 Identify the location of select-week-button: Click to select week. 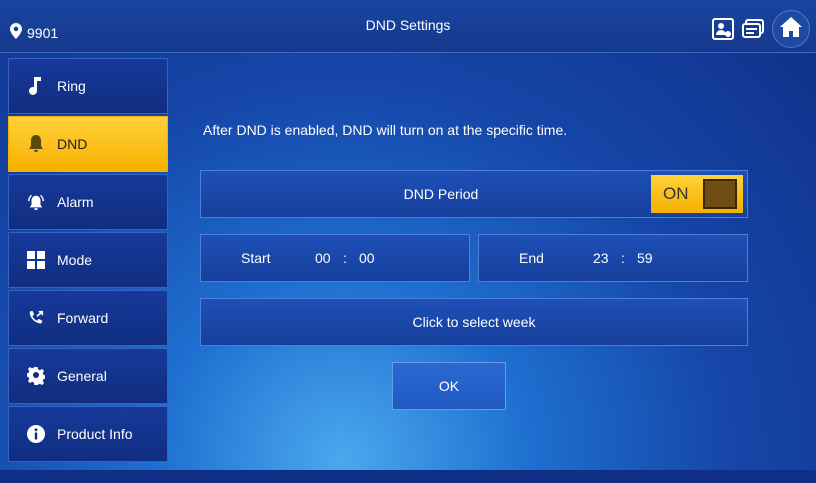
(474, 322).